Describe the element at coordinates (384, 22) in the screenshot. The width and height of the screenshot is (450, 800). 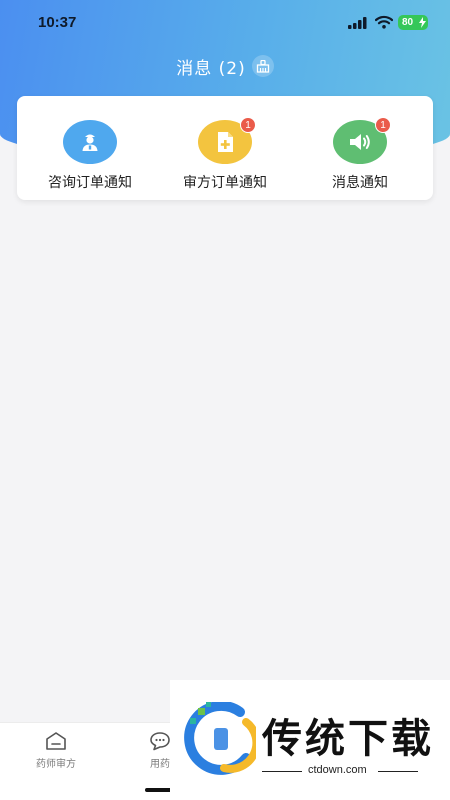
I see `wifi-icon` at that location.